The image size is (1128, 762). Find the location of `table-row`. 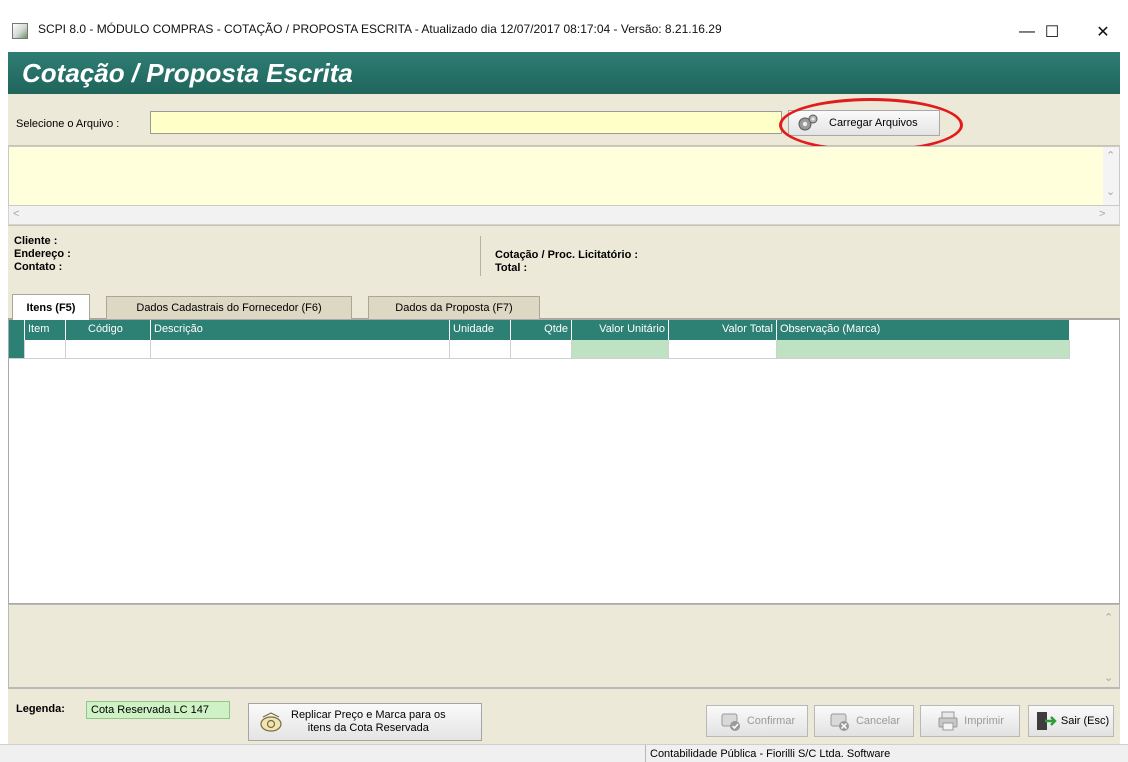

table-row is located at coordinates (539, 349).